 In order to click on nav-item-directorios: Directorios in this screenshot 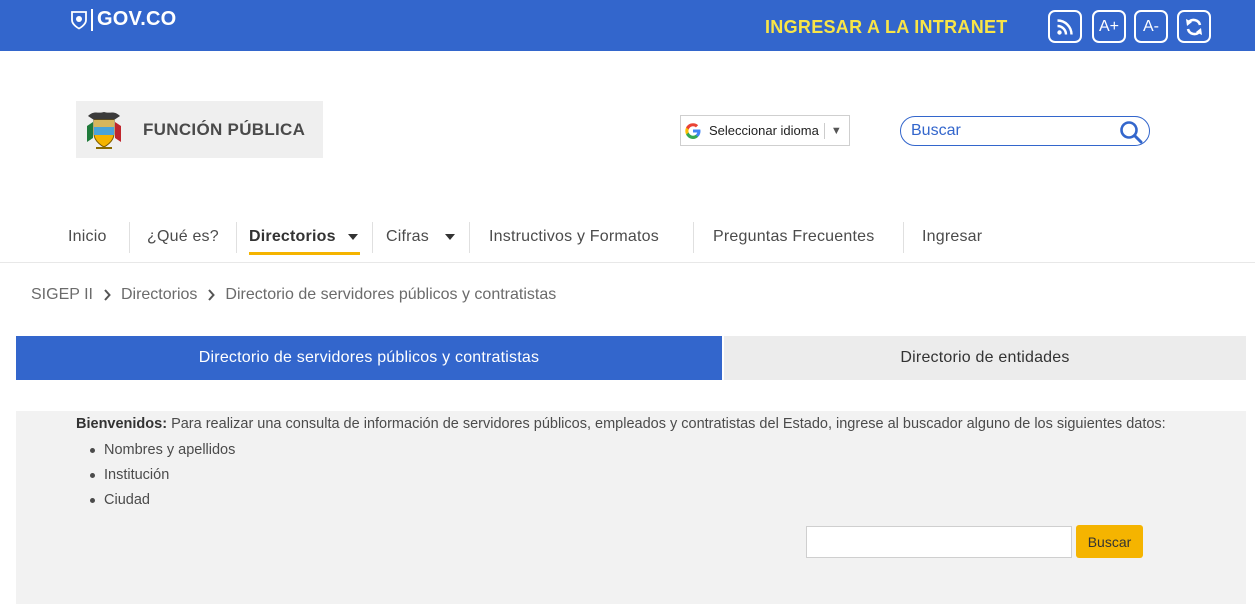, I will do `click(304, 237)`.